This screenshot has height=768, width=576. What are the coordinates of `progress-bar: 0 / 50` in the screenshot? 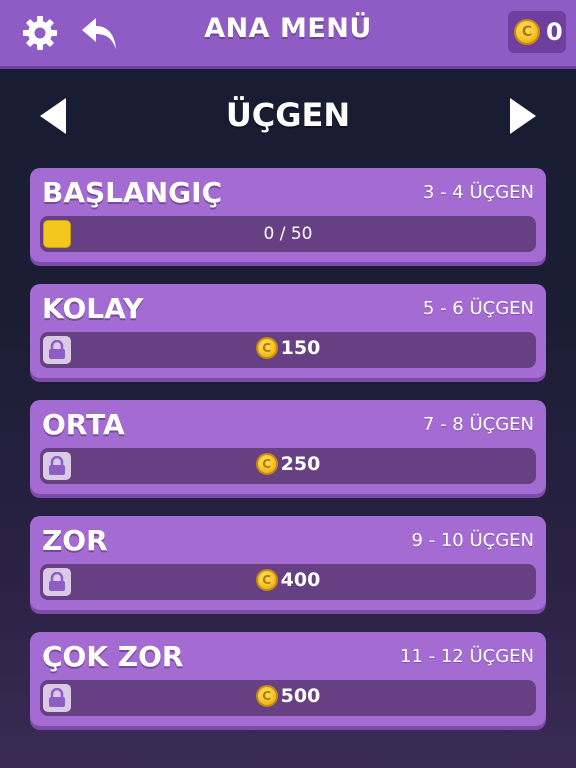 It's located at (288, 234).